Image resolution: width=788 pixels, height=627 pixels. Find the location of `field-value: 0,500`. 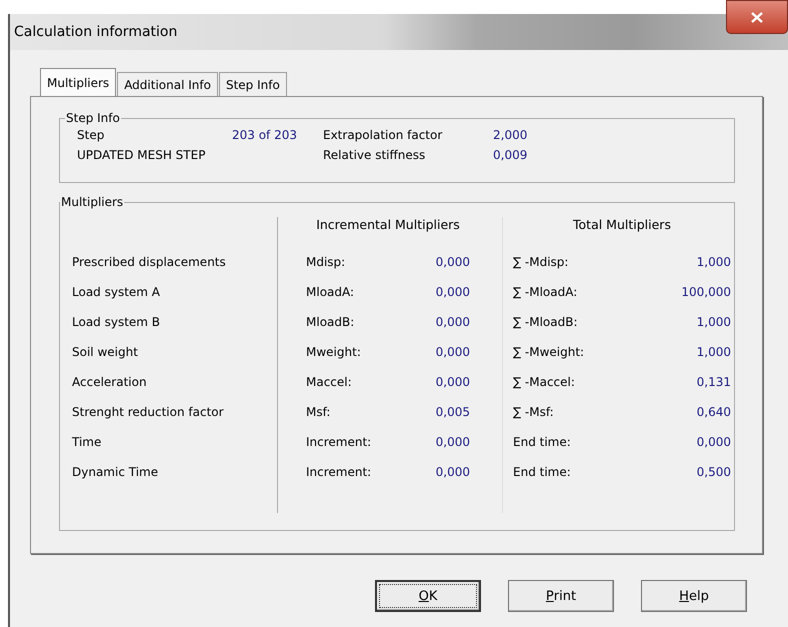

field-value: 0,500 is located at coordinates (713, 472).